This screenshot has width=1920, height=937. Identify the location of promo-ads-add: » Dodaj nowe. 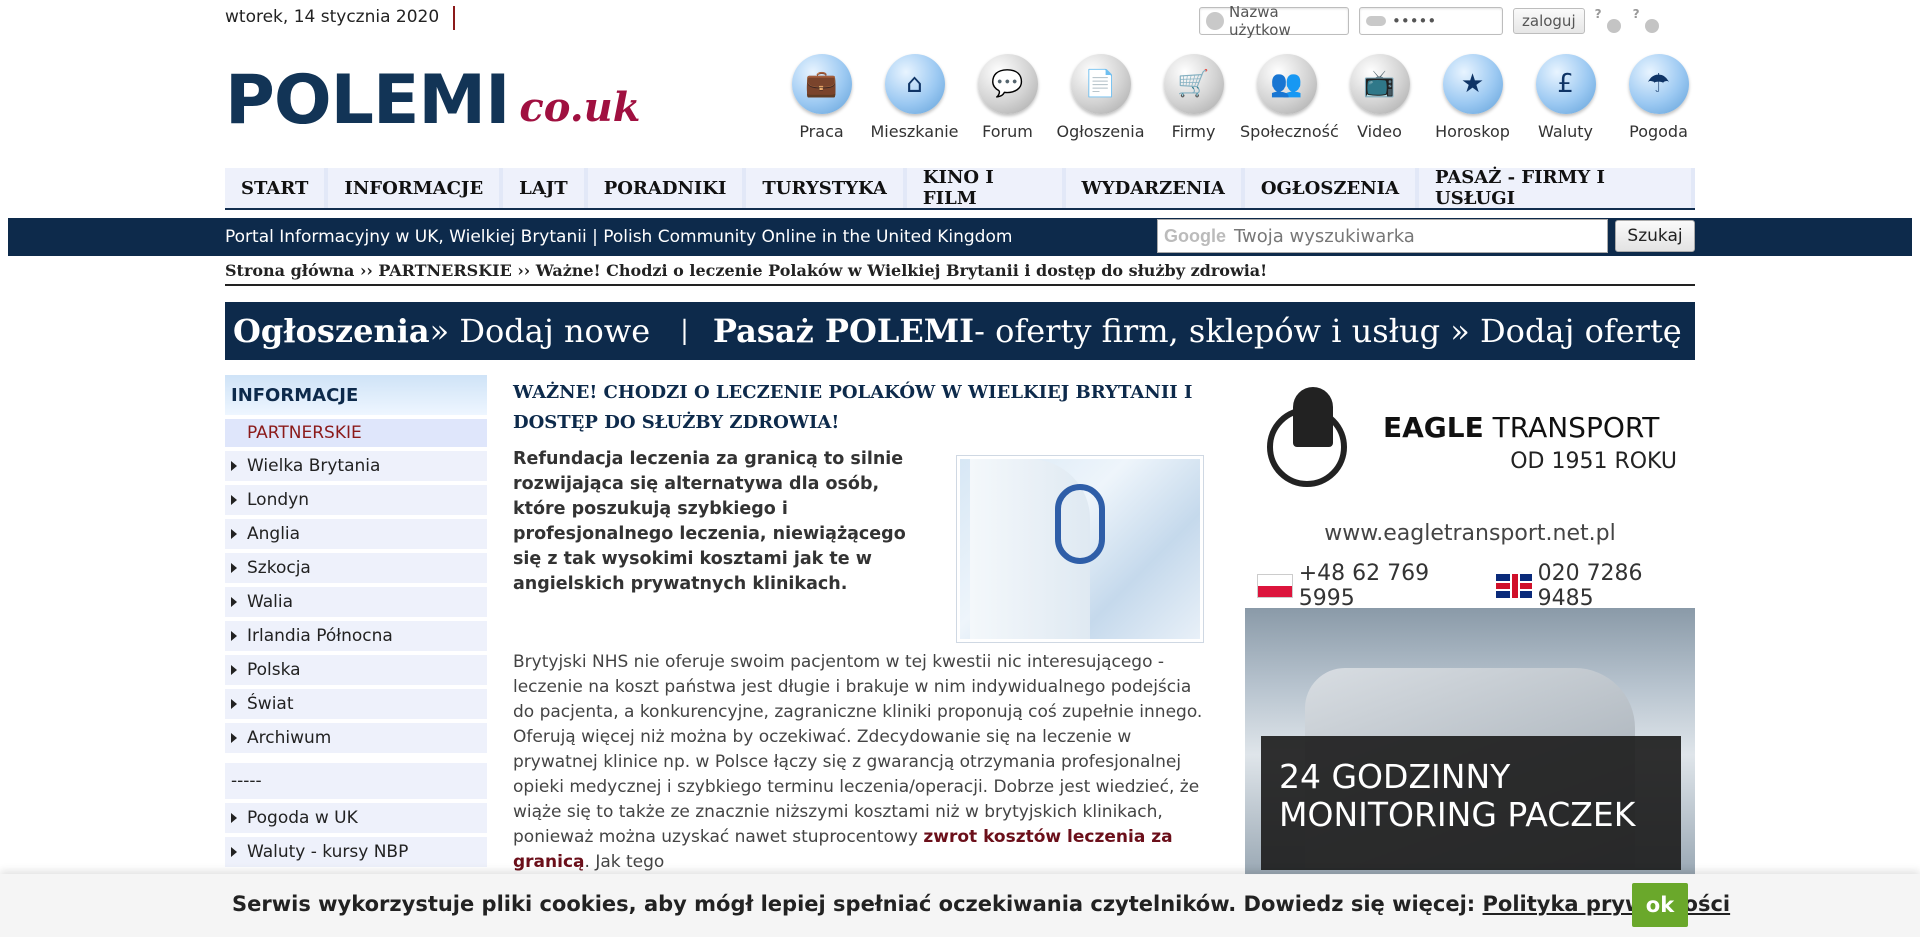
(540, 331).